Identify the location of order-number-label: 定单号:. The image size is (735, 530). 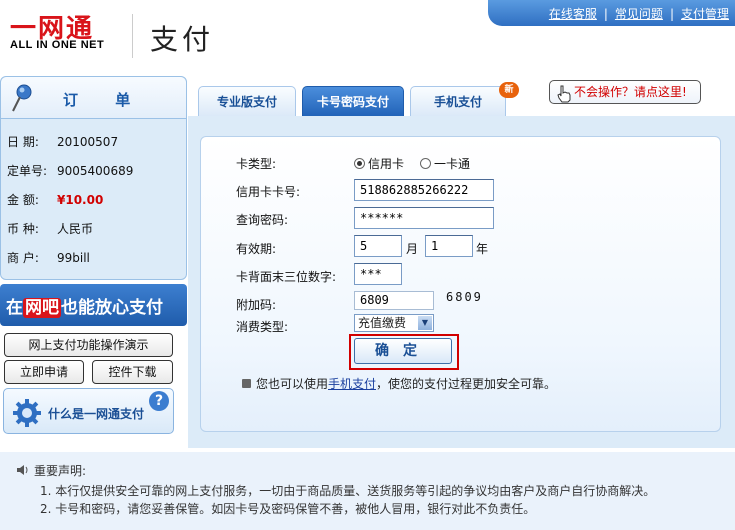
(27, 171).